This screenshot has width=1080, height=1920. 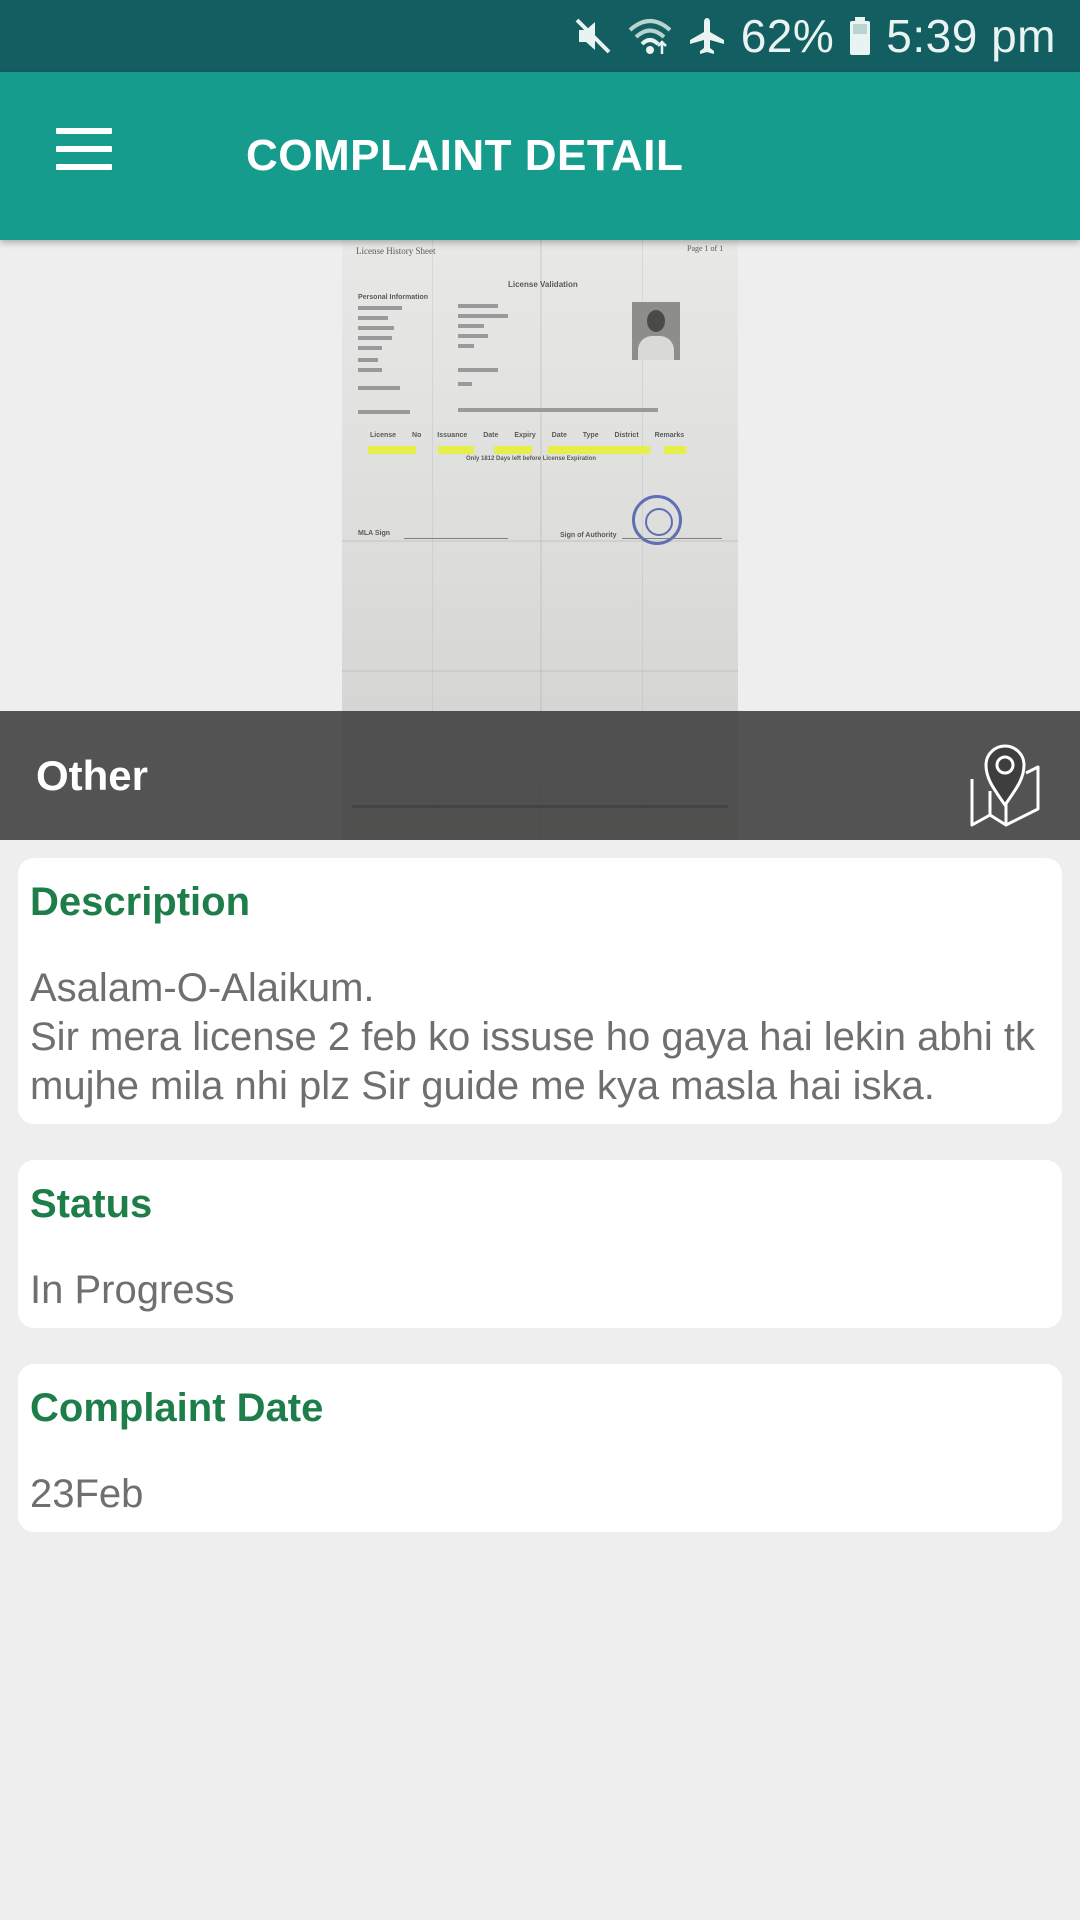 What do you see at coordinates (593, 36) in the screenshot?
I see `mute-icon` at bounding box center [593, 36].